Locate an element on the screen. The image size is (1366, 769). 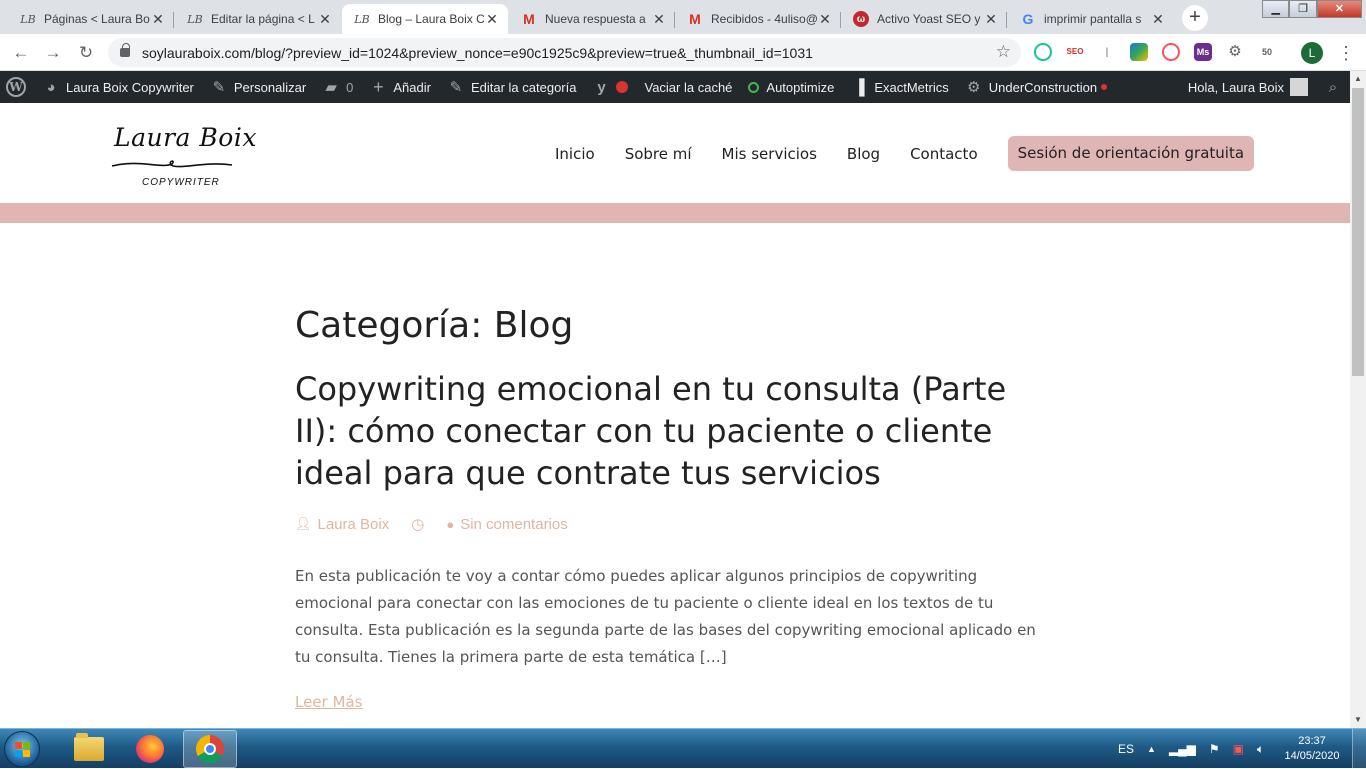
language-indicator: ES is located at coordinates (1126, 749).